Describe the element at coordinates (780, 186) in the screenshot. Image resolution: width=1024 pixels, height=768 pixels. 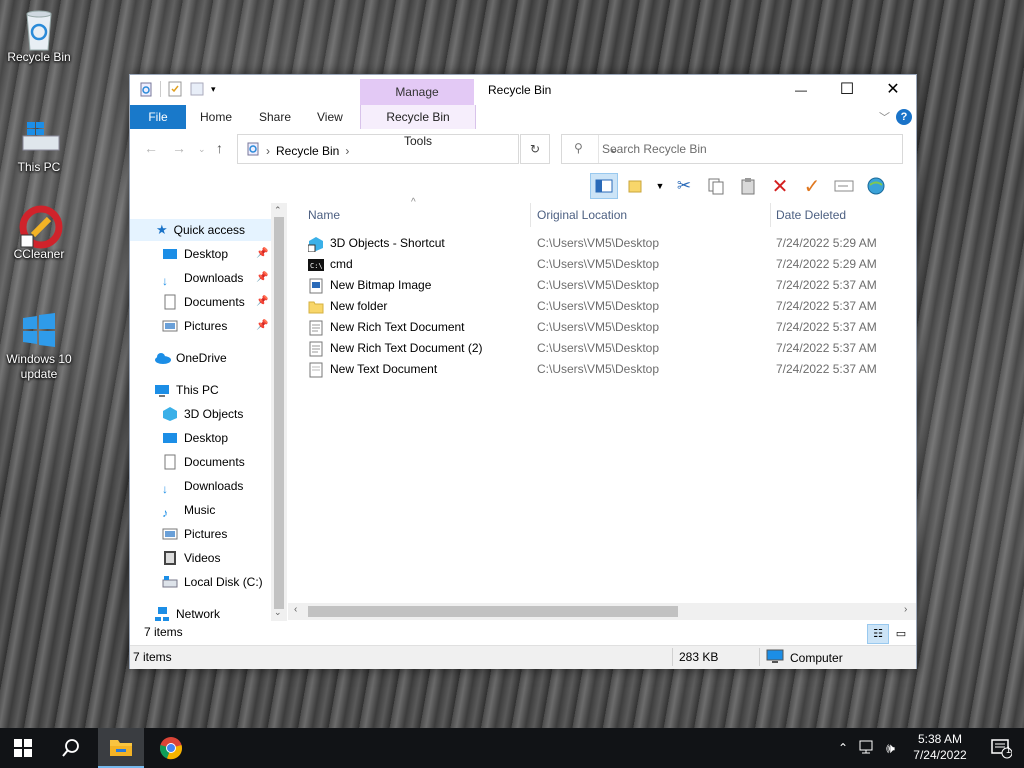
I see `delete-icon: ✕` at that location.